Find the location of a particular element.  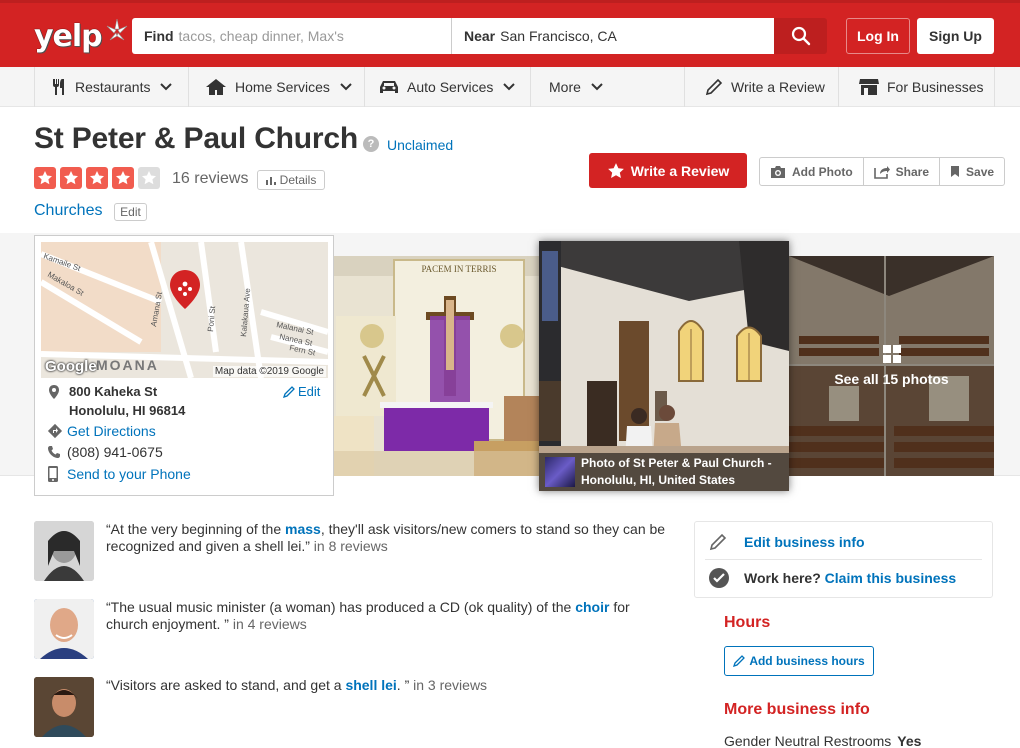

near-field: Near San Francisco, CA is located at coordinates (613, 36).